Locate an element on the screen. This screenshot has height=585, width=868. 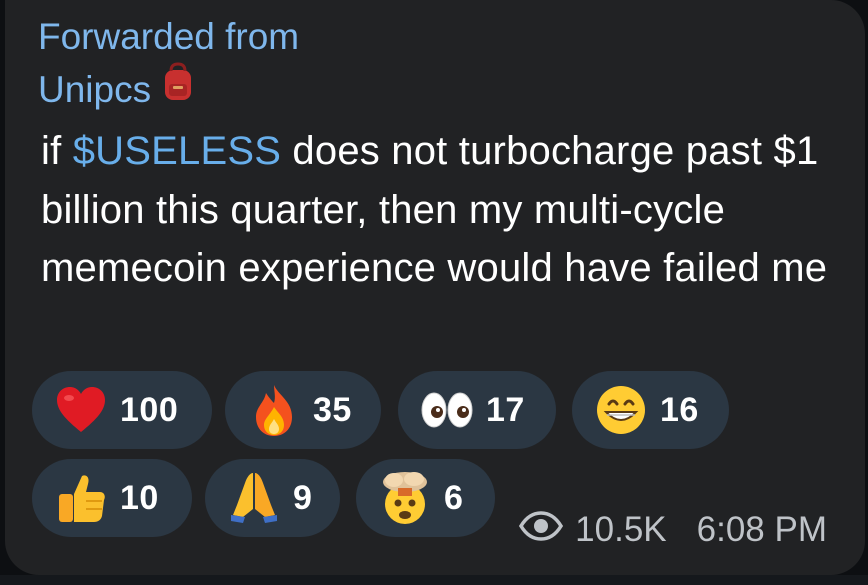
eyes-icon is located at coordinates (447, 410).